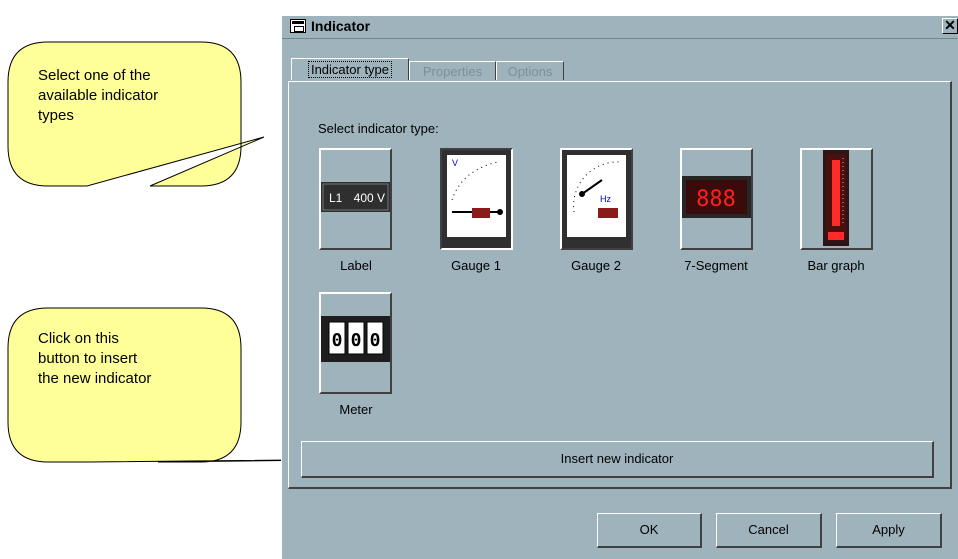 The width and height of the screenshot is (958, 559). Describe the element at coordinates (769, 530) in the screenshot. I see `cancel-button: Cancel` at that location.